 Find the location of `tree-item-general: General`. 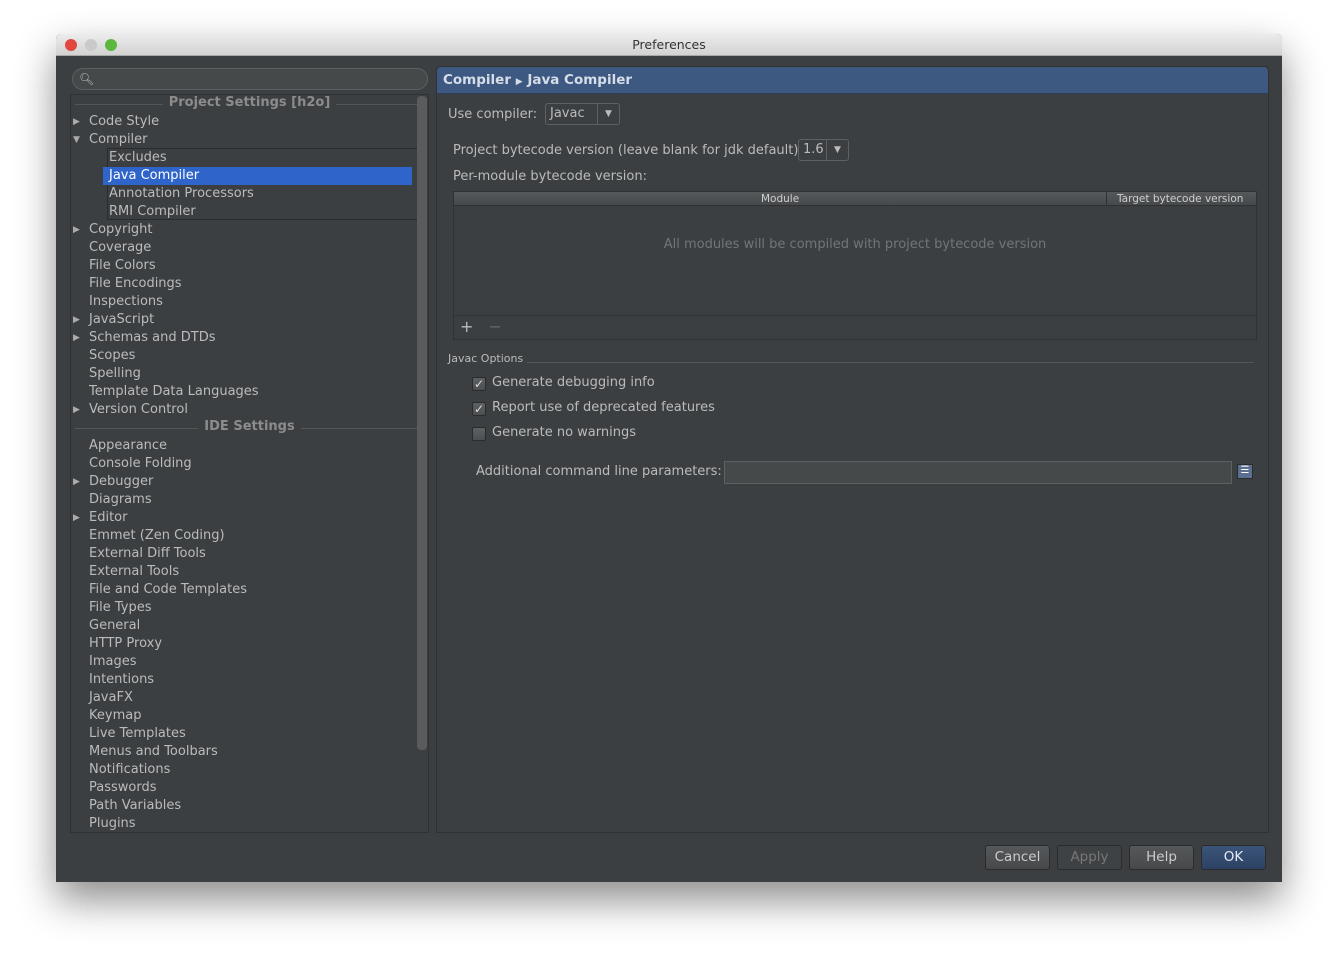

tree-item-general: General is located at coordinates (114, 626).